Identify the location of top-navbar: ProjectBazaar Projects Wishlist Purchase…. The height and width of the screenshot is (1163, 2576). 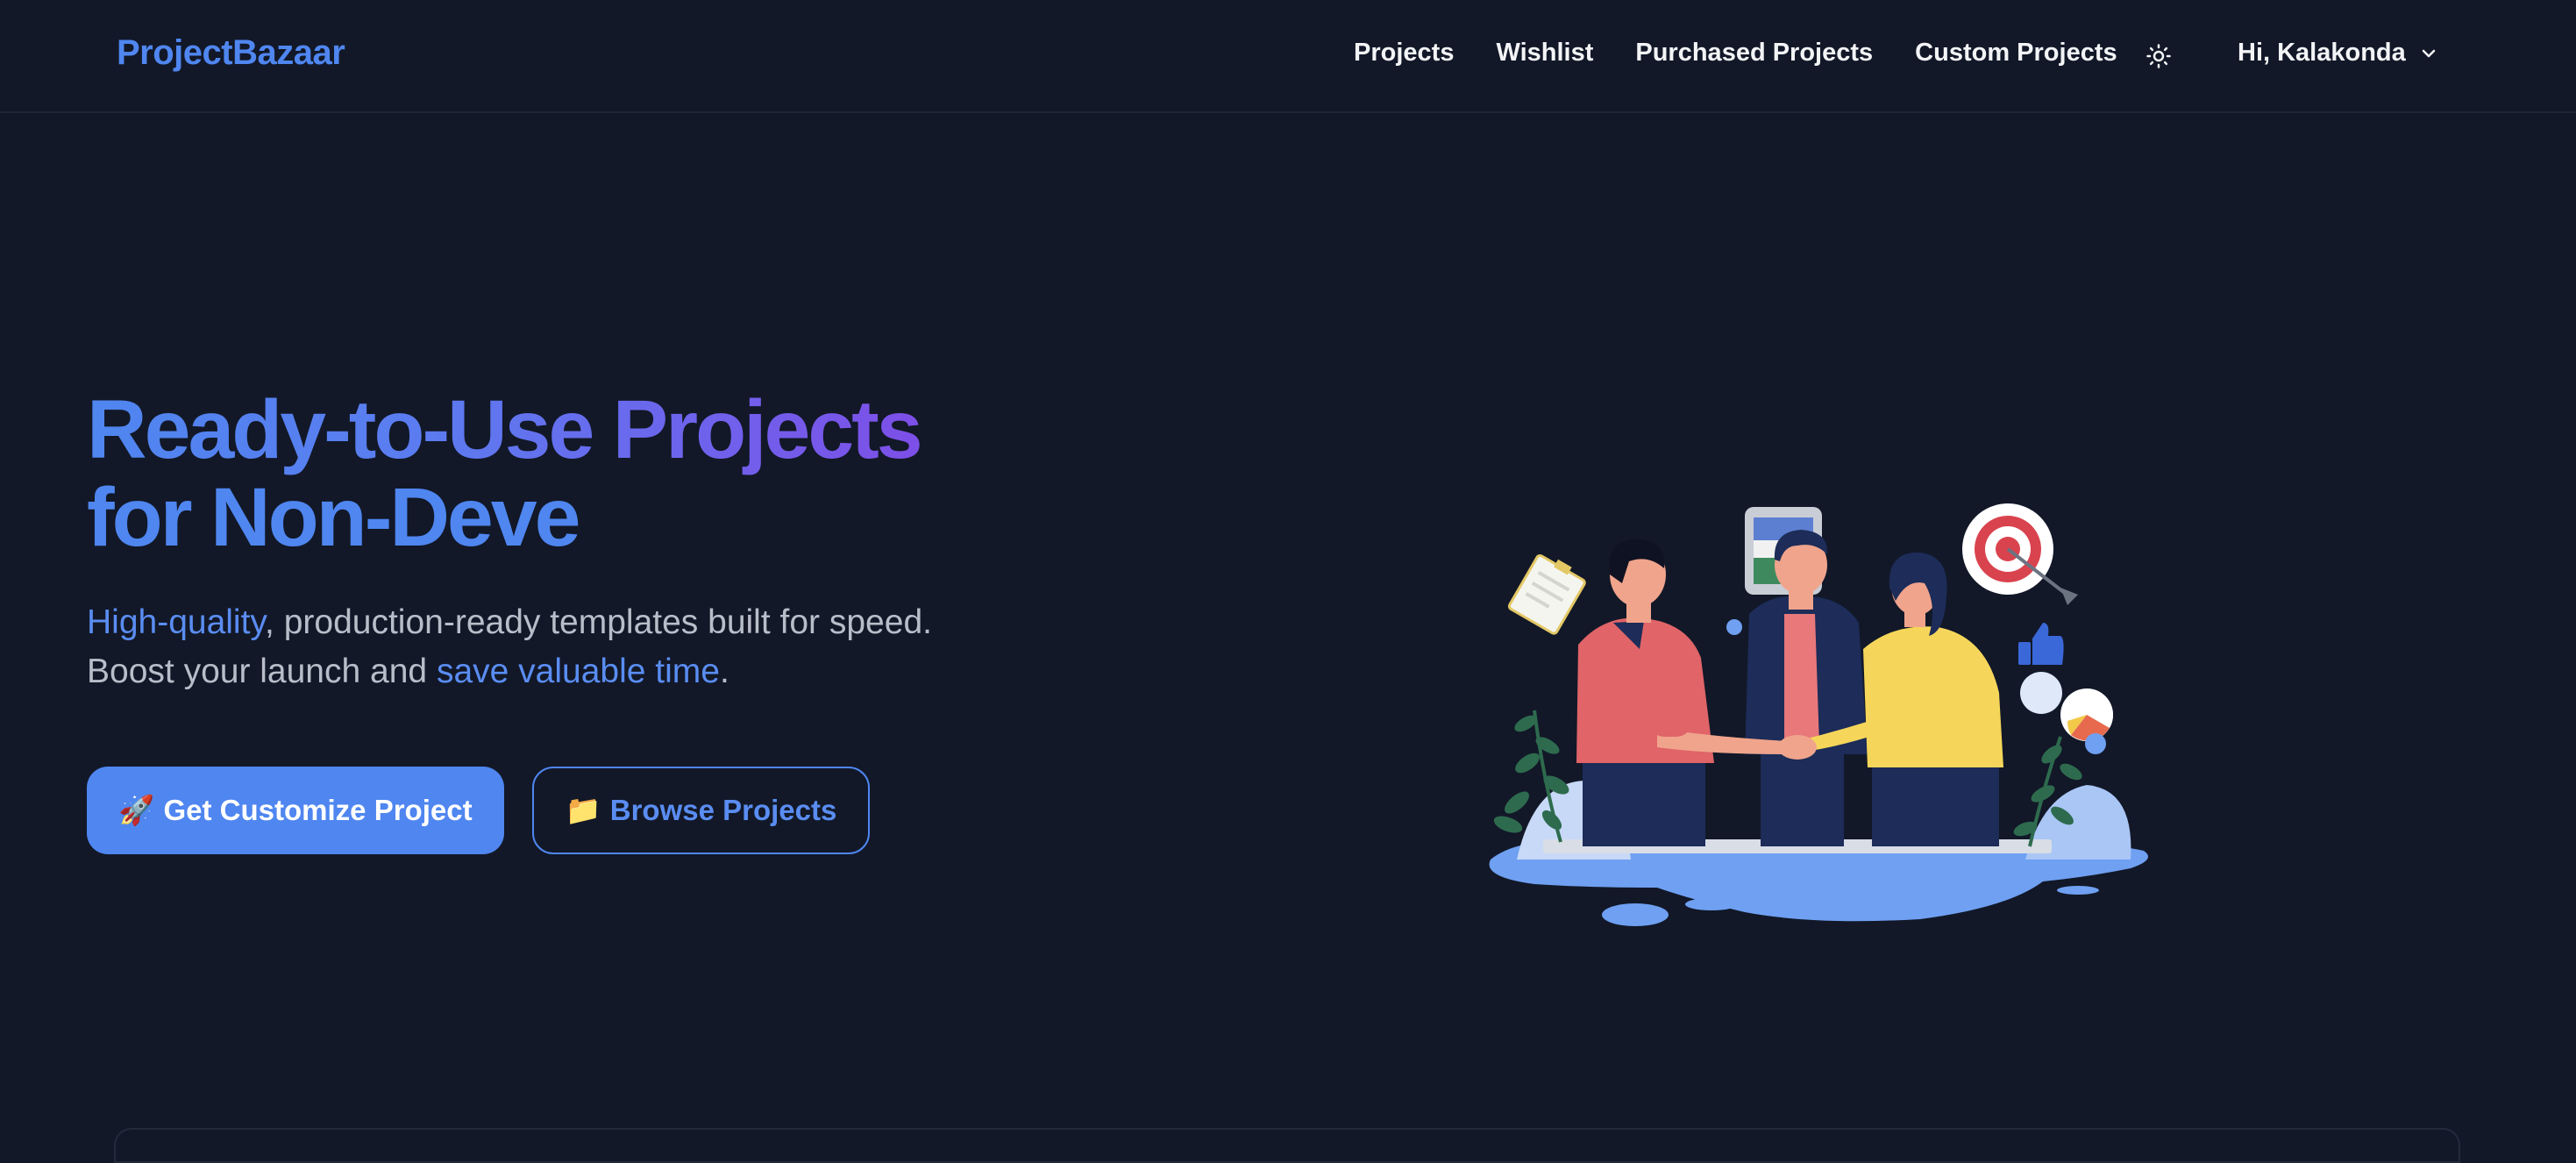
(1288, 56).